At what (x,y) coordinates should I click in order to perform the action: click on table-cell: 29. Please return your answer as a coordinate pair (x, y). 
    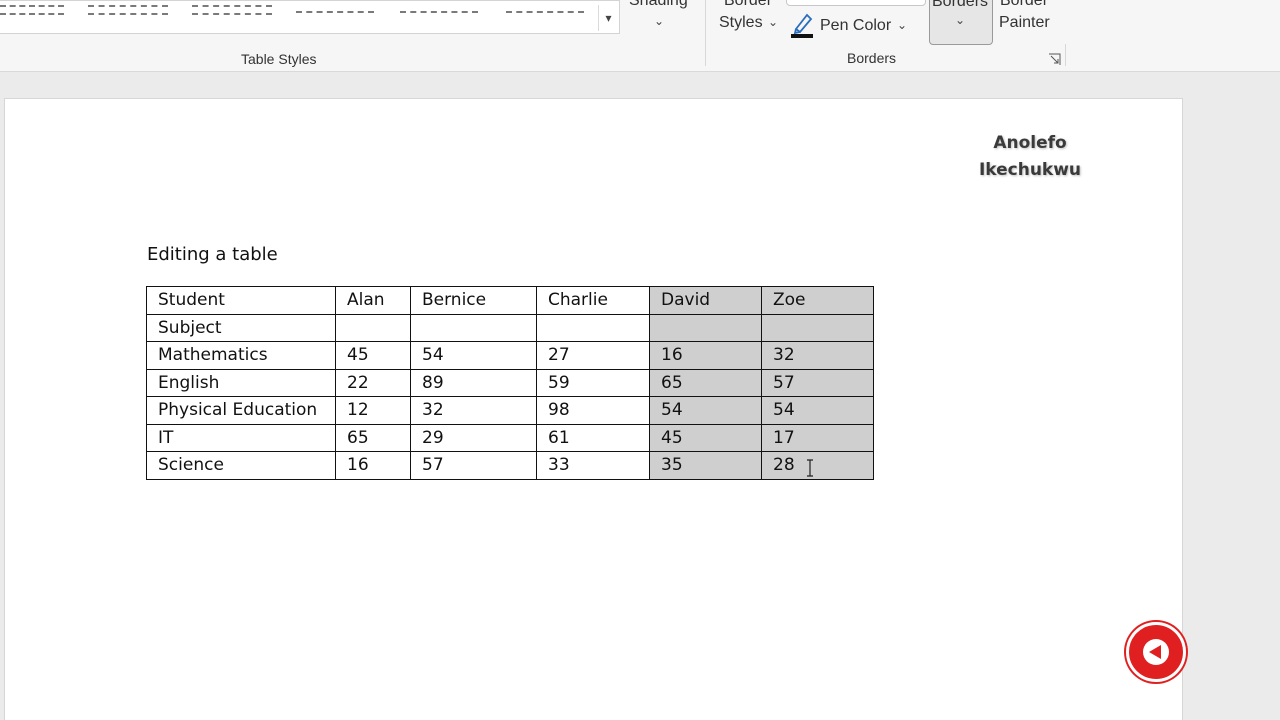
    Looking at the image, I should click on (473, 437).